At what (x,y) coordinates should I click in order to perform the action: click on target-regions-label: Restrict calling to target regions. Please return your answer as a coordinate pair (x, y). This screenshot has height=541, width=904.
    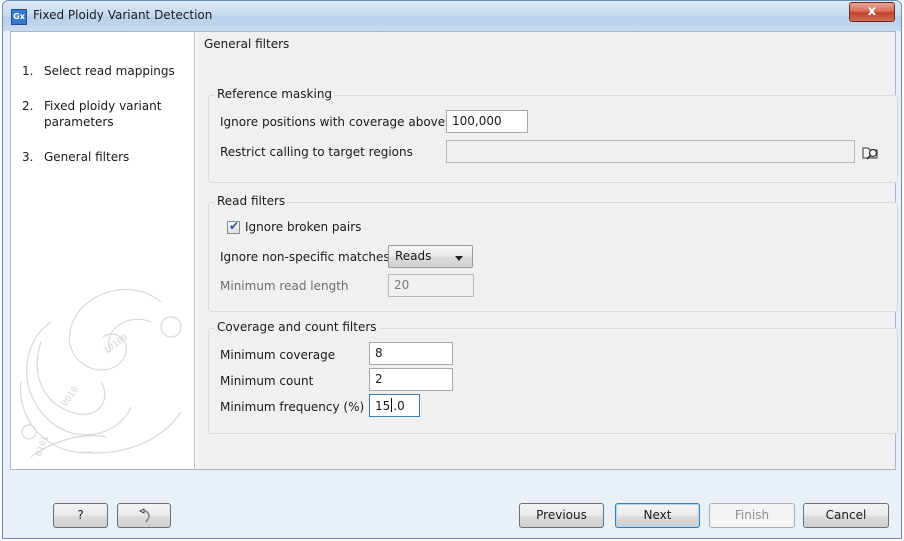
    Looking at the image, I should click on (316, 152).